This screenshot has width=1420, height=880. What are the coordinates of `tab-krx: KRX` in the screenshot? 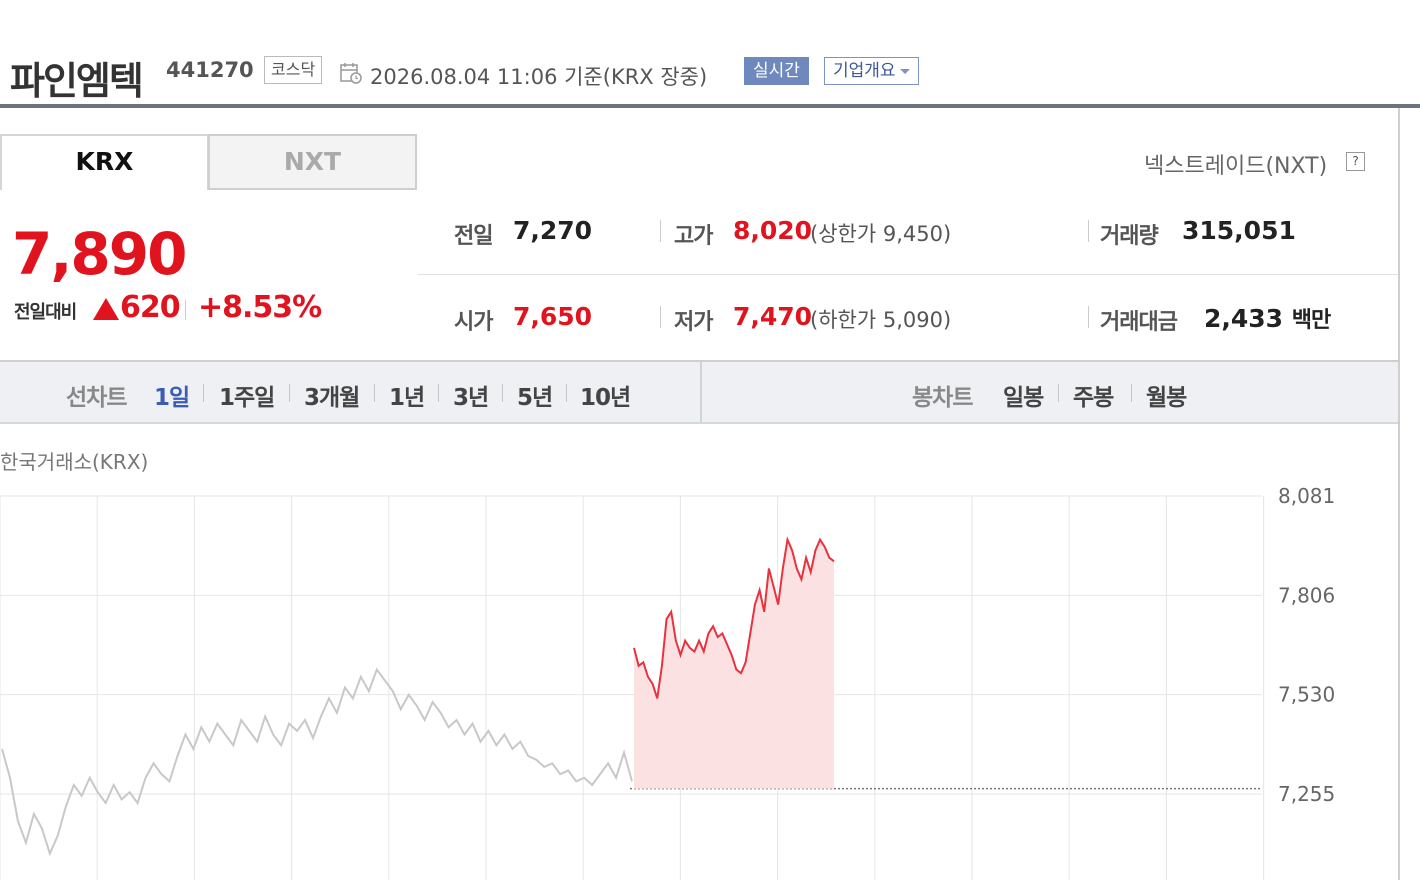 It's located at (104, 162).